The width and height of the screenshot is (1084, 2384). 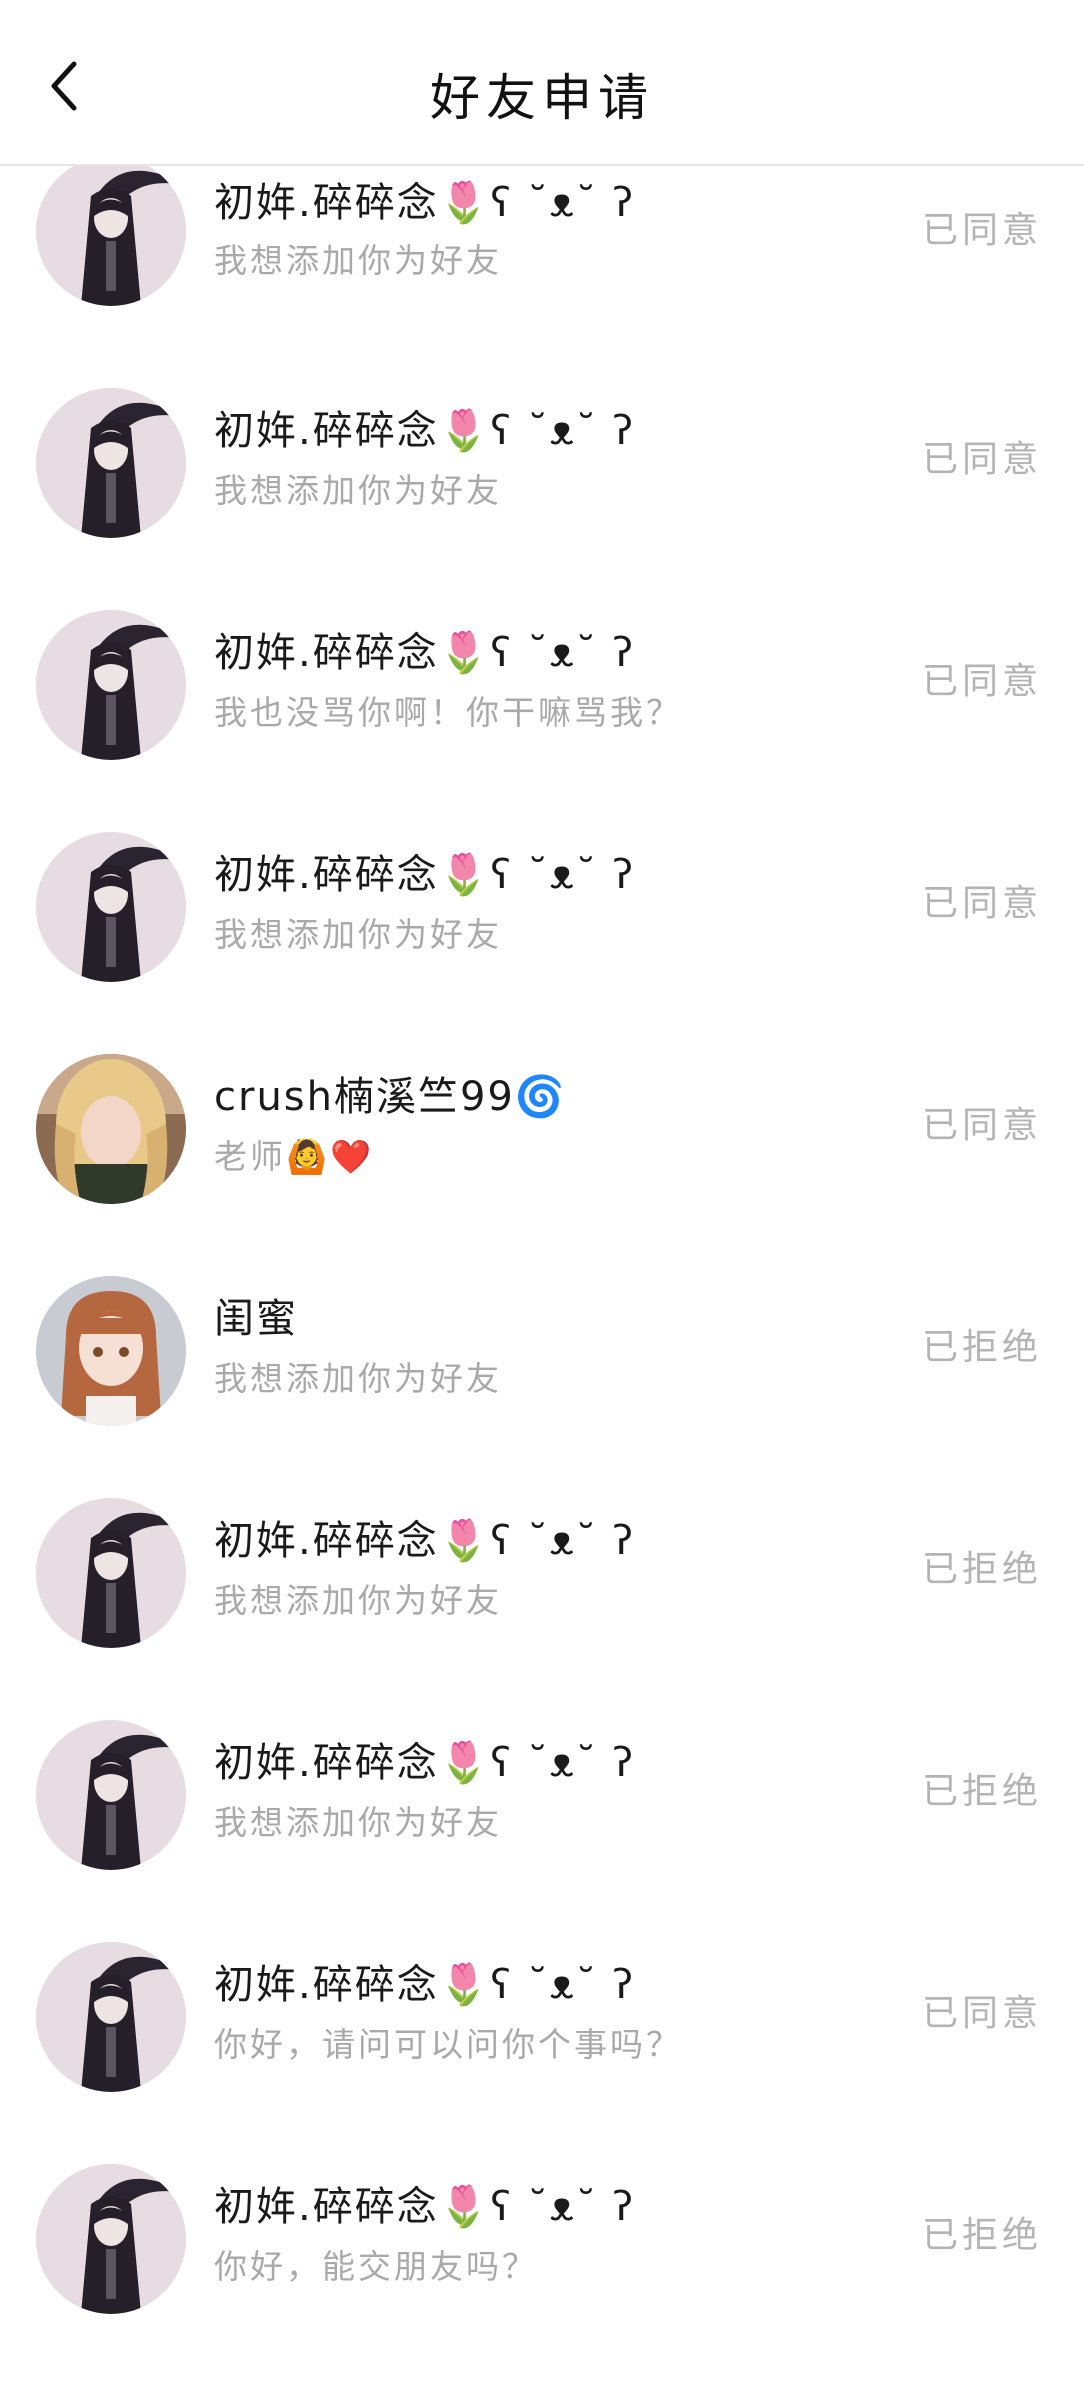 What do you see at coordinates (256, 1319) in the screenshot?
I see `requester-name: 闺蜜` at bounding box center [256, 1319].